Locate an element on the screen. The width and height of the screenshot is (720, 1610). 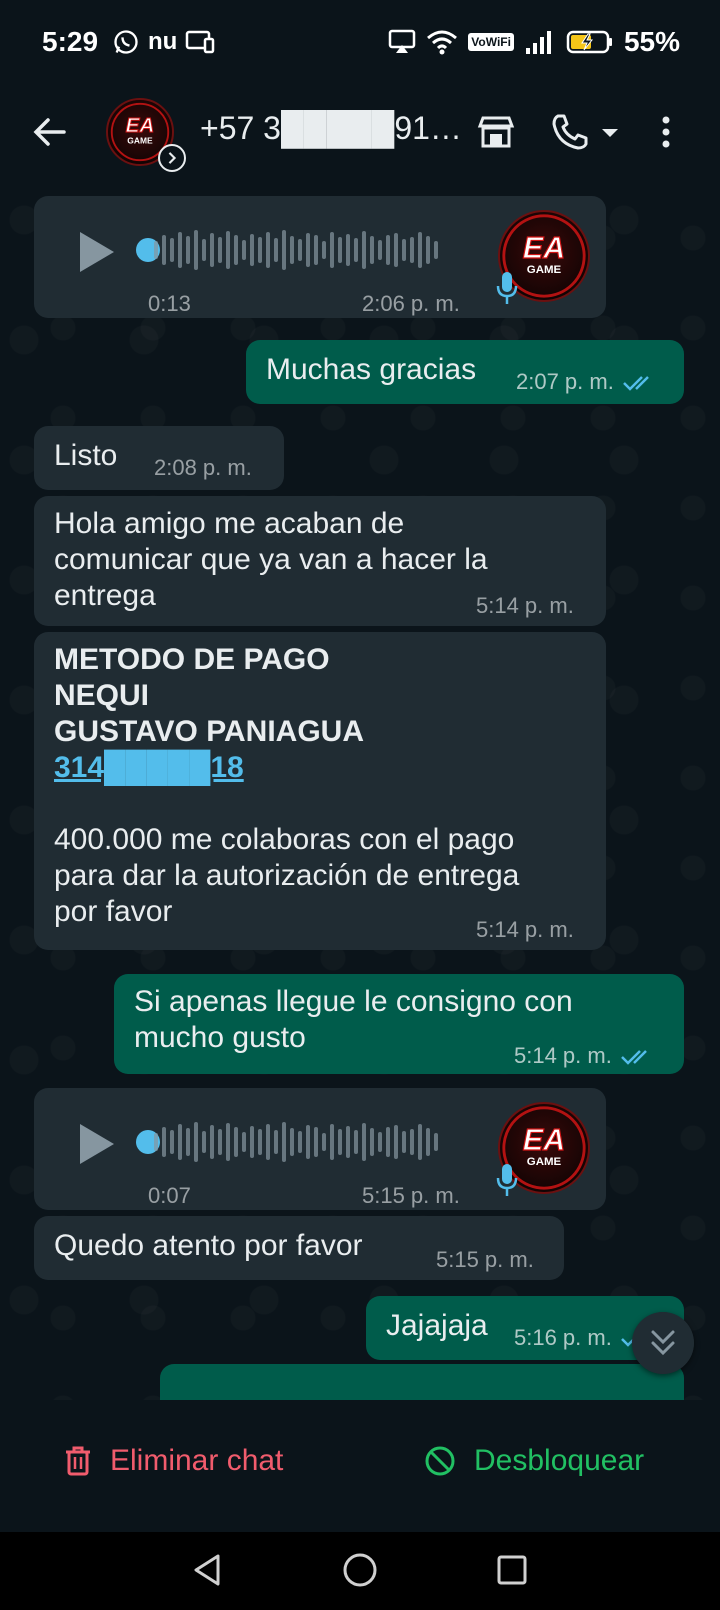
message-text: Quedo atento por favor is located at coordinates (208, 1245).